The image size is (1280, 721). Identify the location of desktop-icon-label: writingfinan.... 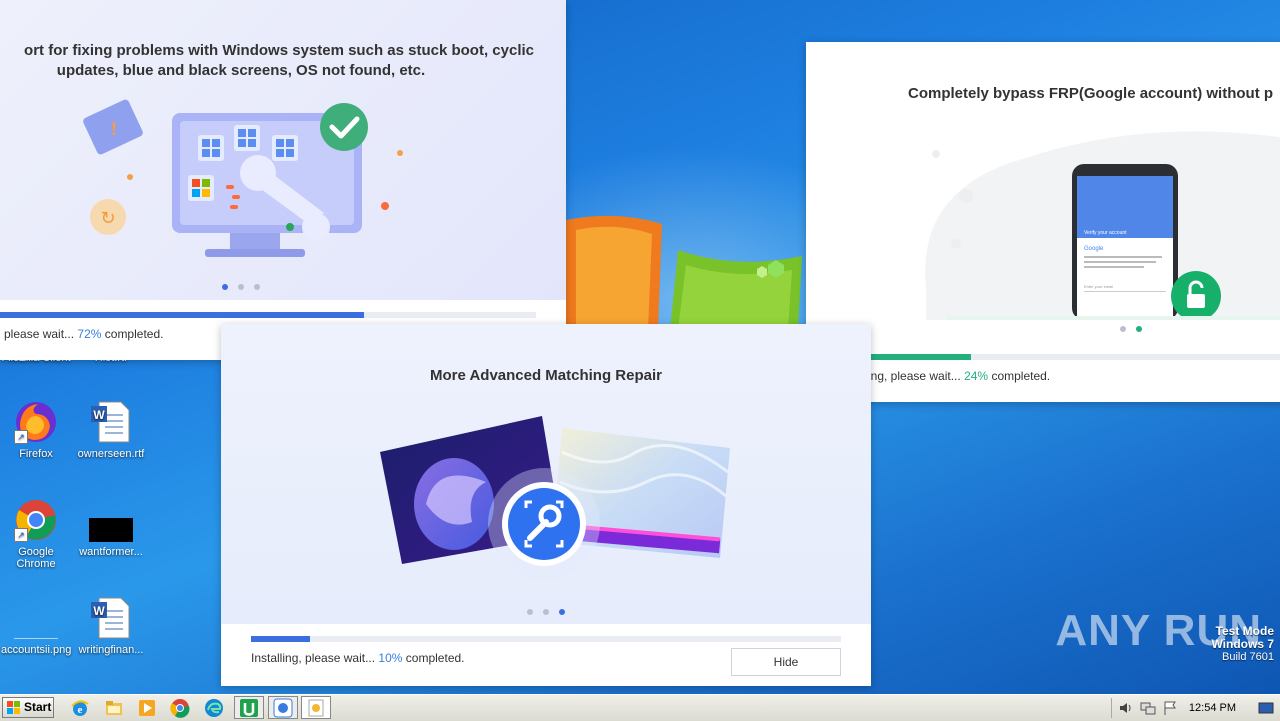
(111, 650).